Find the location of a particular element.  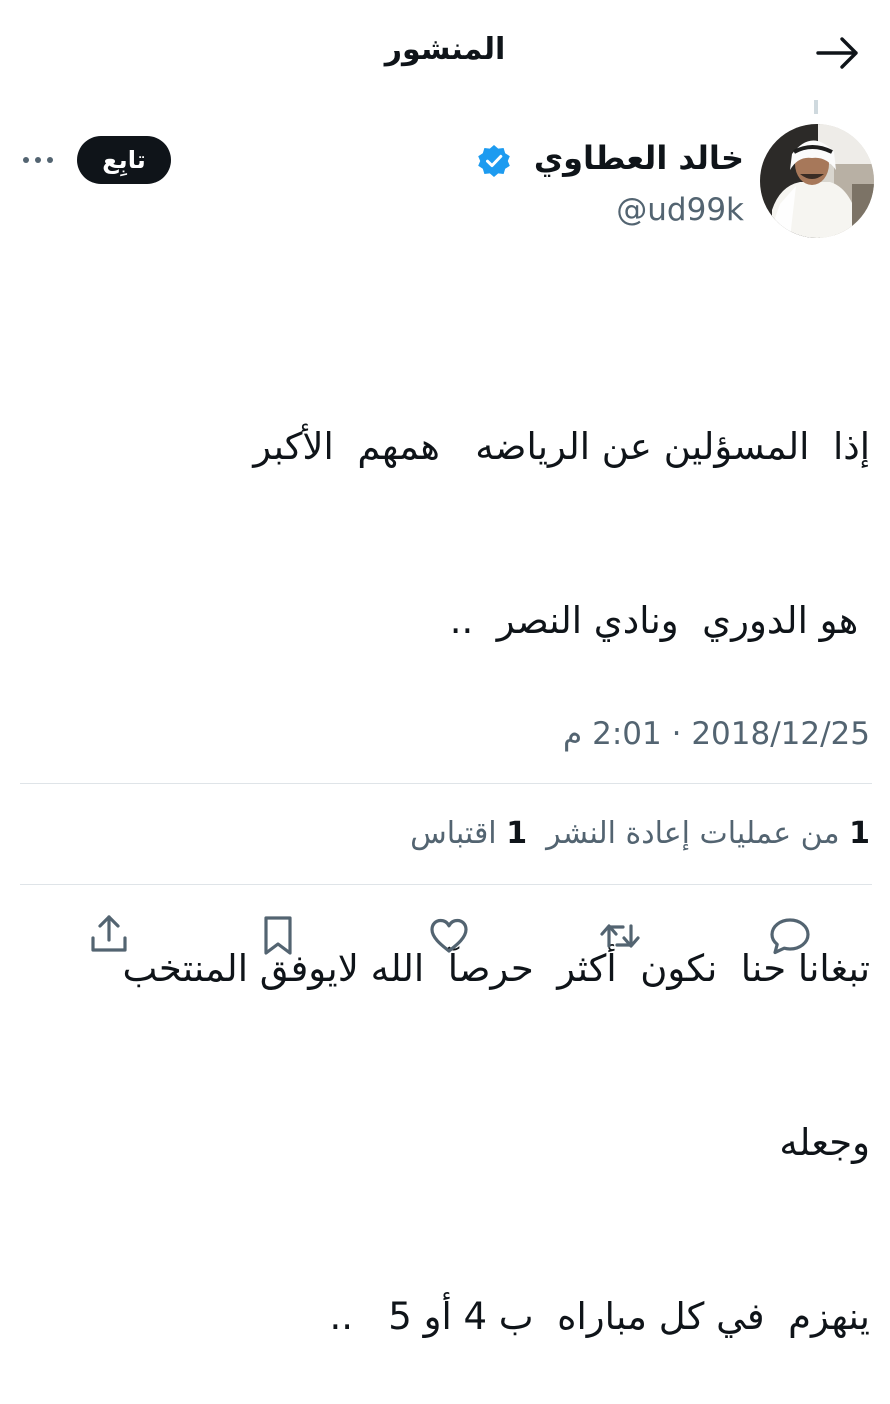

more-horizontal-icon is located at coordinates (38, 160).